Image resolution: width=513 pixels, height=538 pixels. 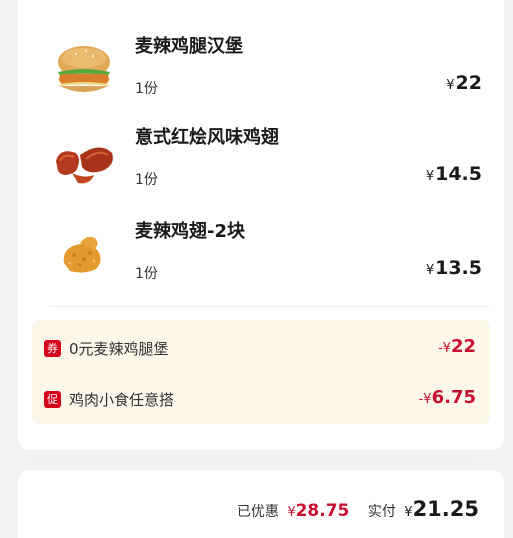 What do you see at coordinates (207, 137) in the screenshot?
I see `item-name: 意式红烩风味鸡翅` at bounding box center [207, 137].